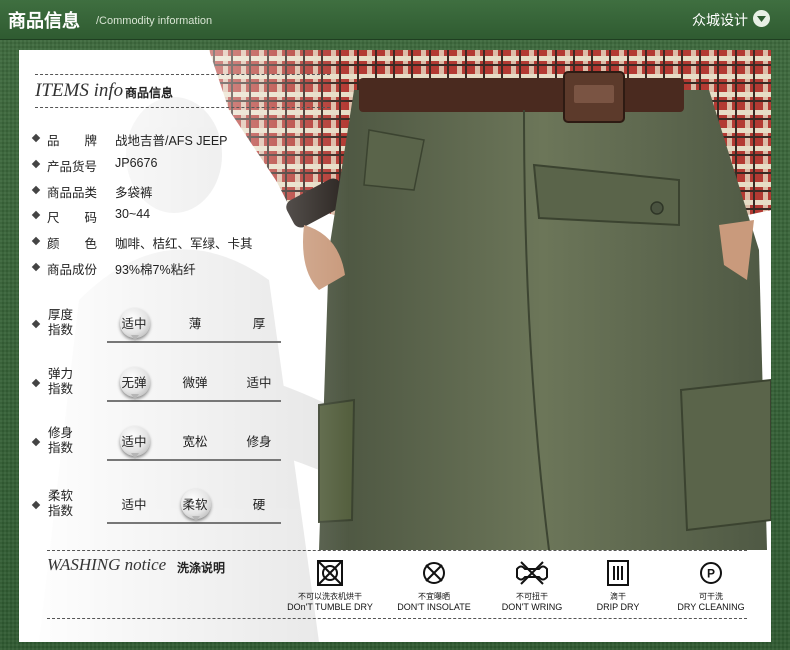 This screenshot has height=650, width=790. Describe the element at coordinates (44, 21) in the screenshot. I see `section-title: 商品信息` at that location.